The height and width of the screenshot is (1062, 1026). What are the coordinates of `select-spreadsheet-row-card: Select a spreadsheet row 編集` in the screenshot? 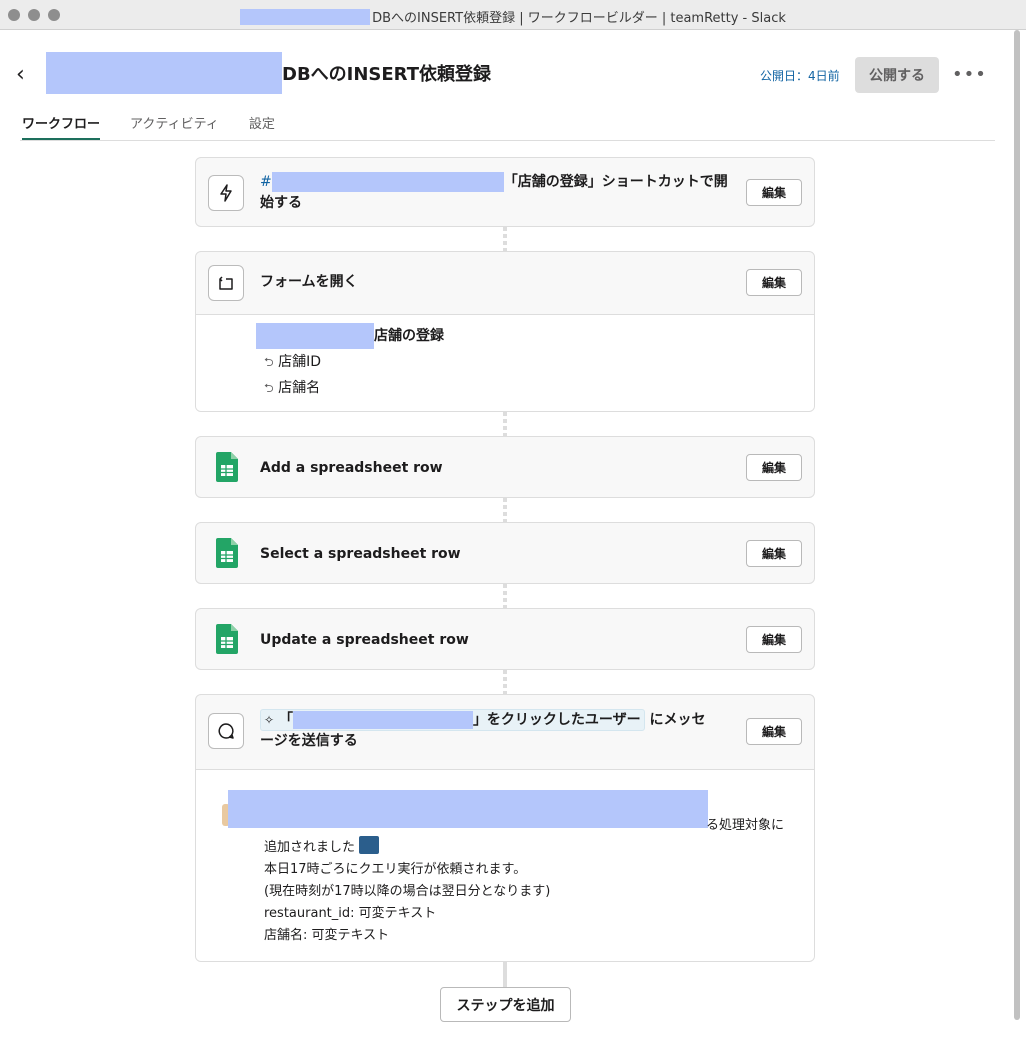 It's located at (505, 553).